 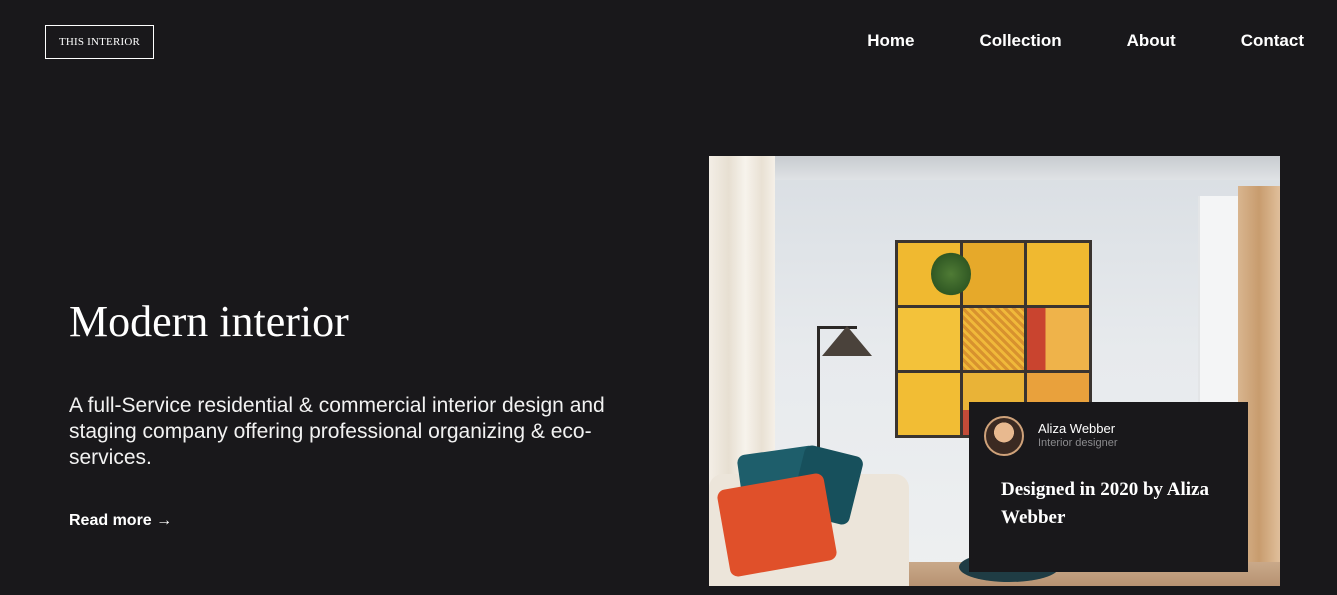 What do you see at coordinates (890, 41) in the screenshot?
I see `nav-home: Home` at bounding box center [890, 41].